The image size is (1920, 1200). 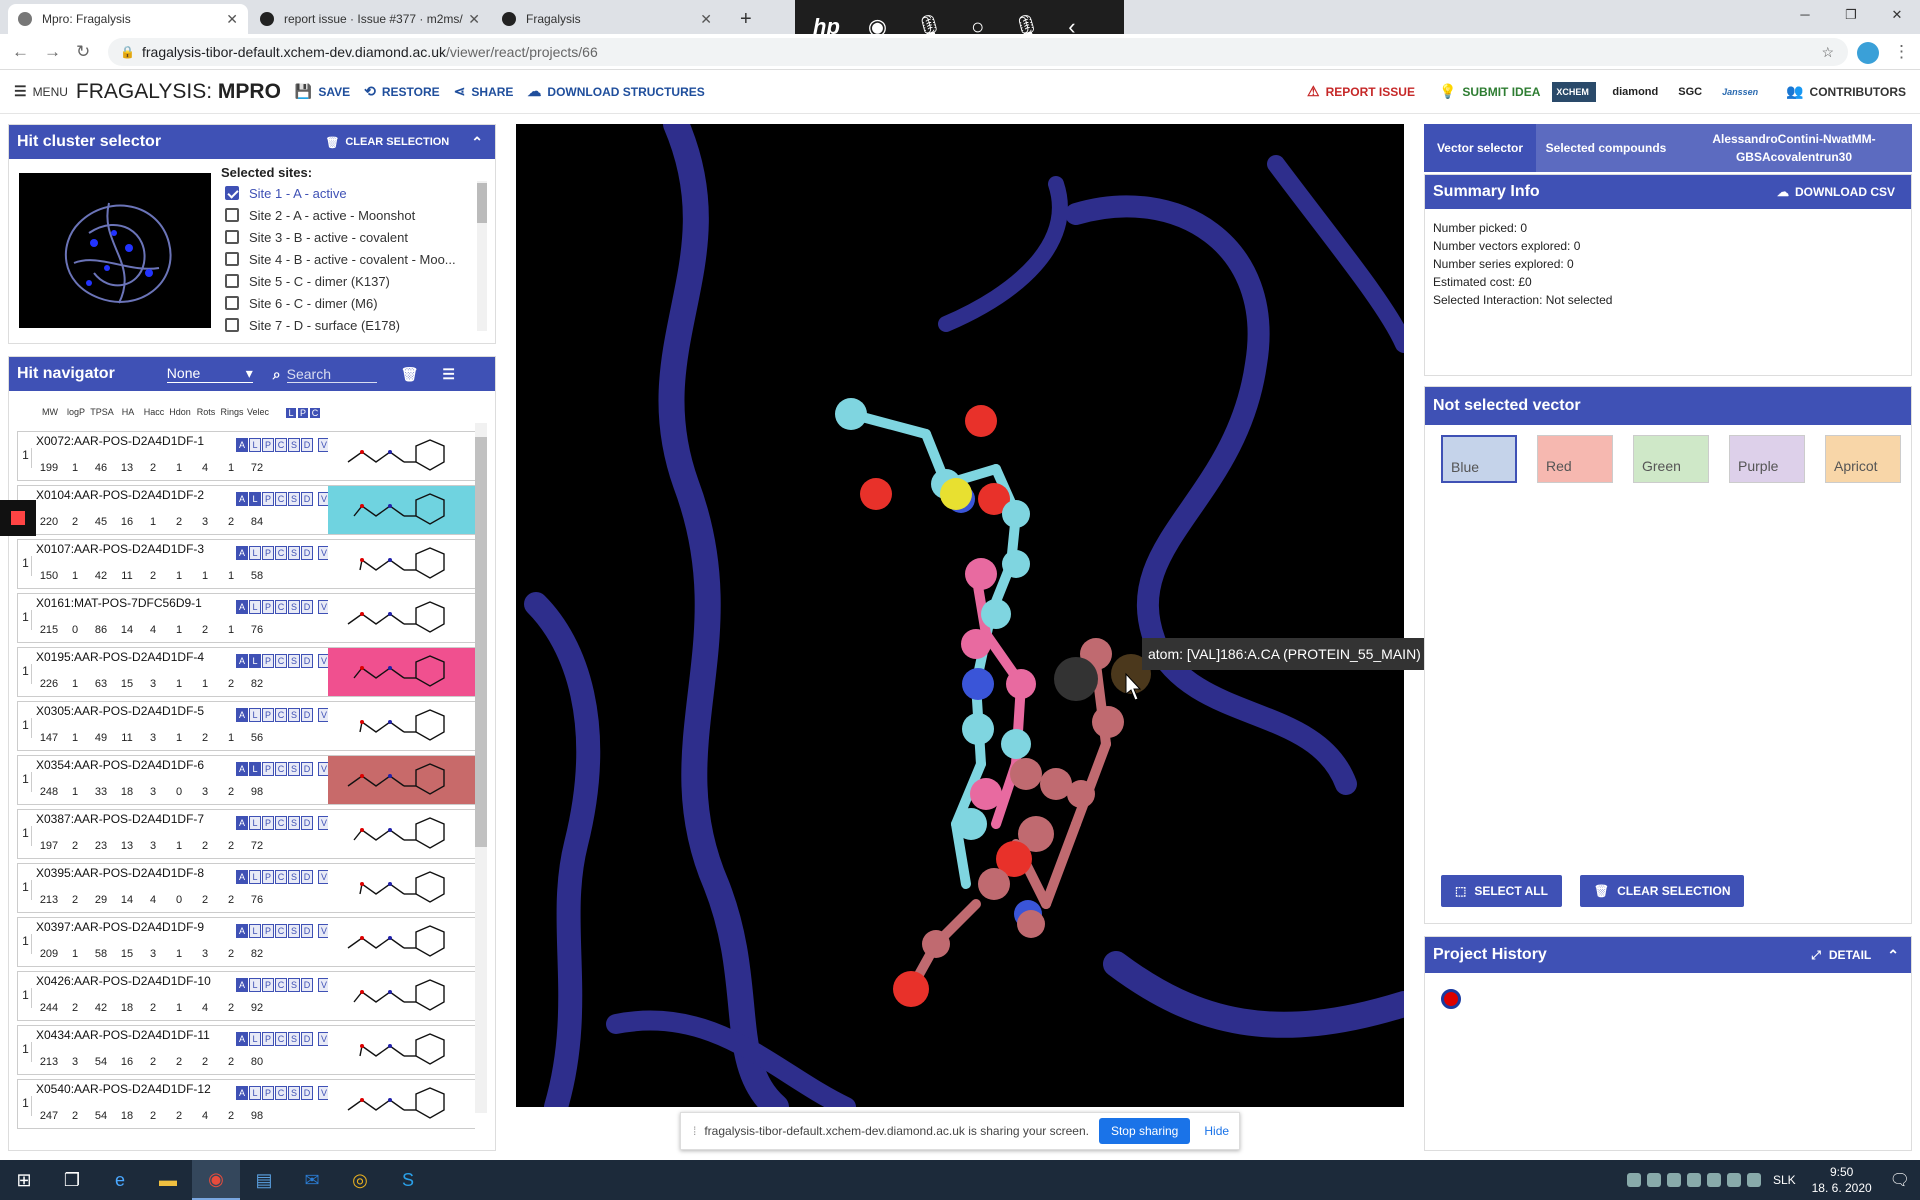 I want to click on hit-name: X0540:AAR-POS-D2A4D1DF-12, so click(x=123, y=1089).